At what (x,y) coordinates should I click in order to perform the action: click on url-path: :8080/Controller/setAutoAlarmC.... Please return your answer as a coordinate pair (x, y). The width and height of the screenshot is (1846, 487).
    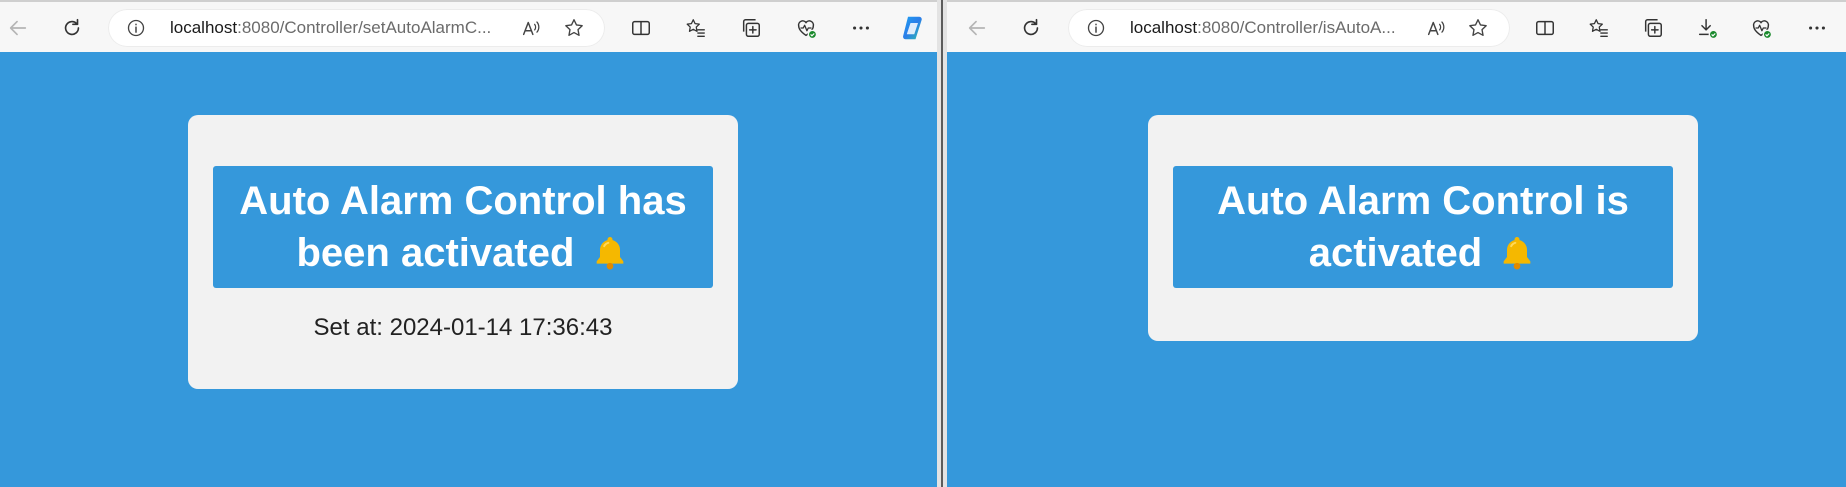
    Looking at the image, I should click on (364, 27).